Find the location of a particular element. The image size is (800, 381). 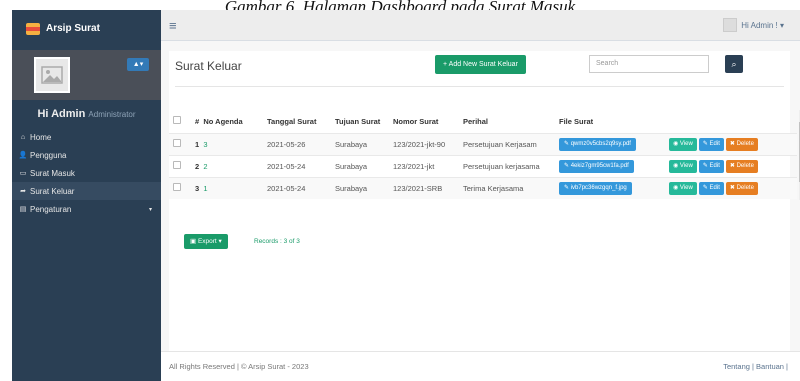

row-agenda: 2 is located at coordinates (205, 166).